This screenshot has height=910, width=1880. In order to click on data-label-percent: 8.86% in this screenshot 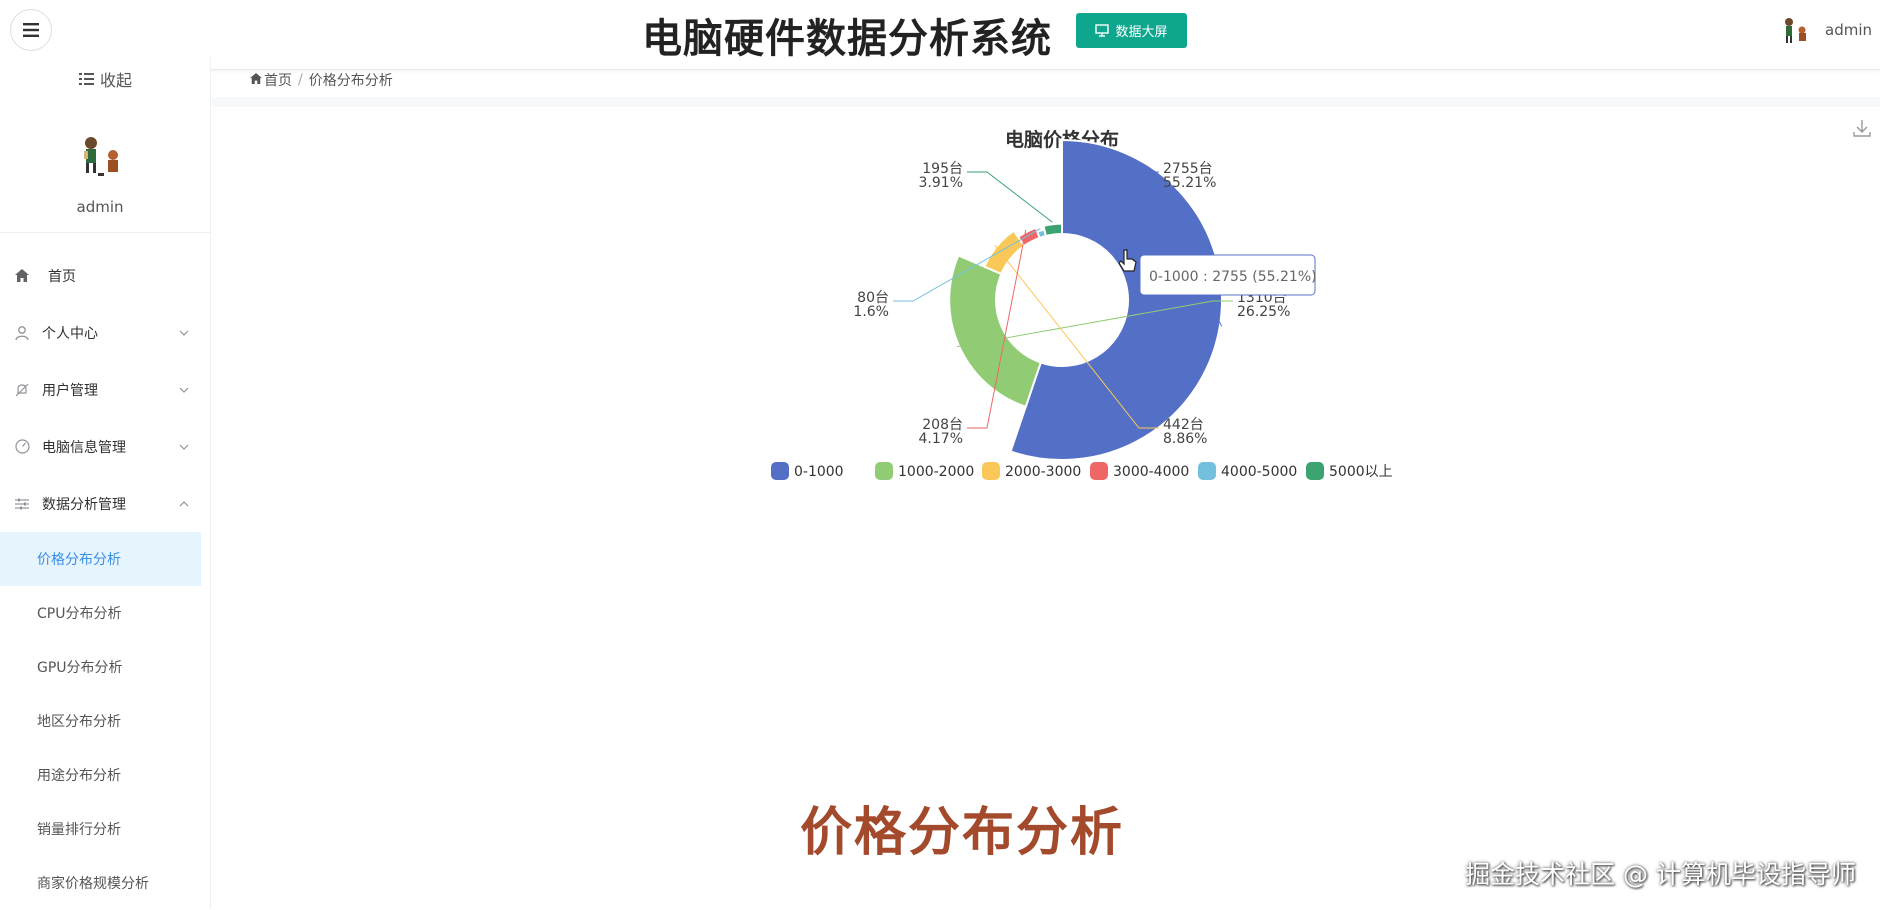, I will do `click(1185, 439)`.